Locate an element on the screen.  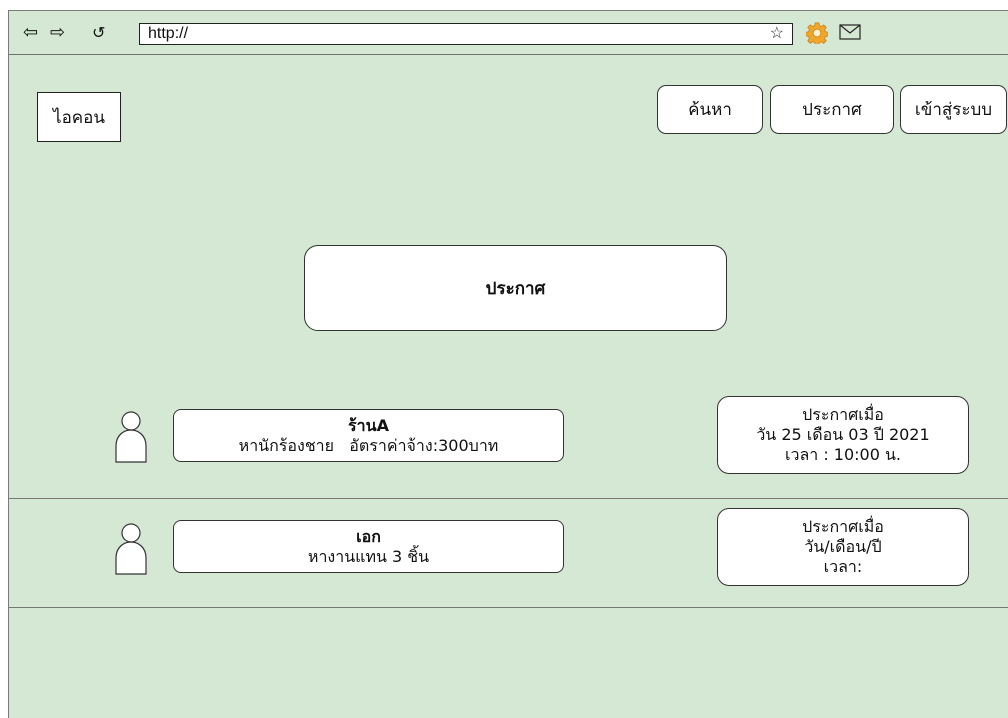
logo-label: ไอคอน is located at coordinates (79, 117).